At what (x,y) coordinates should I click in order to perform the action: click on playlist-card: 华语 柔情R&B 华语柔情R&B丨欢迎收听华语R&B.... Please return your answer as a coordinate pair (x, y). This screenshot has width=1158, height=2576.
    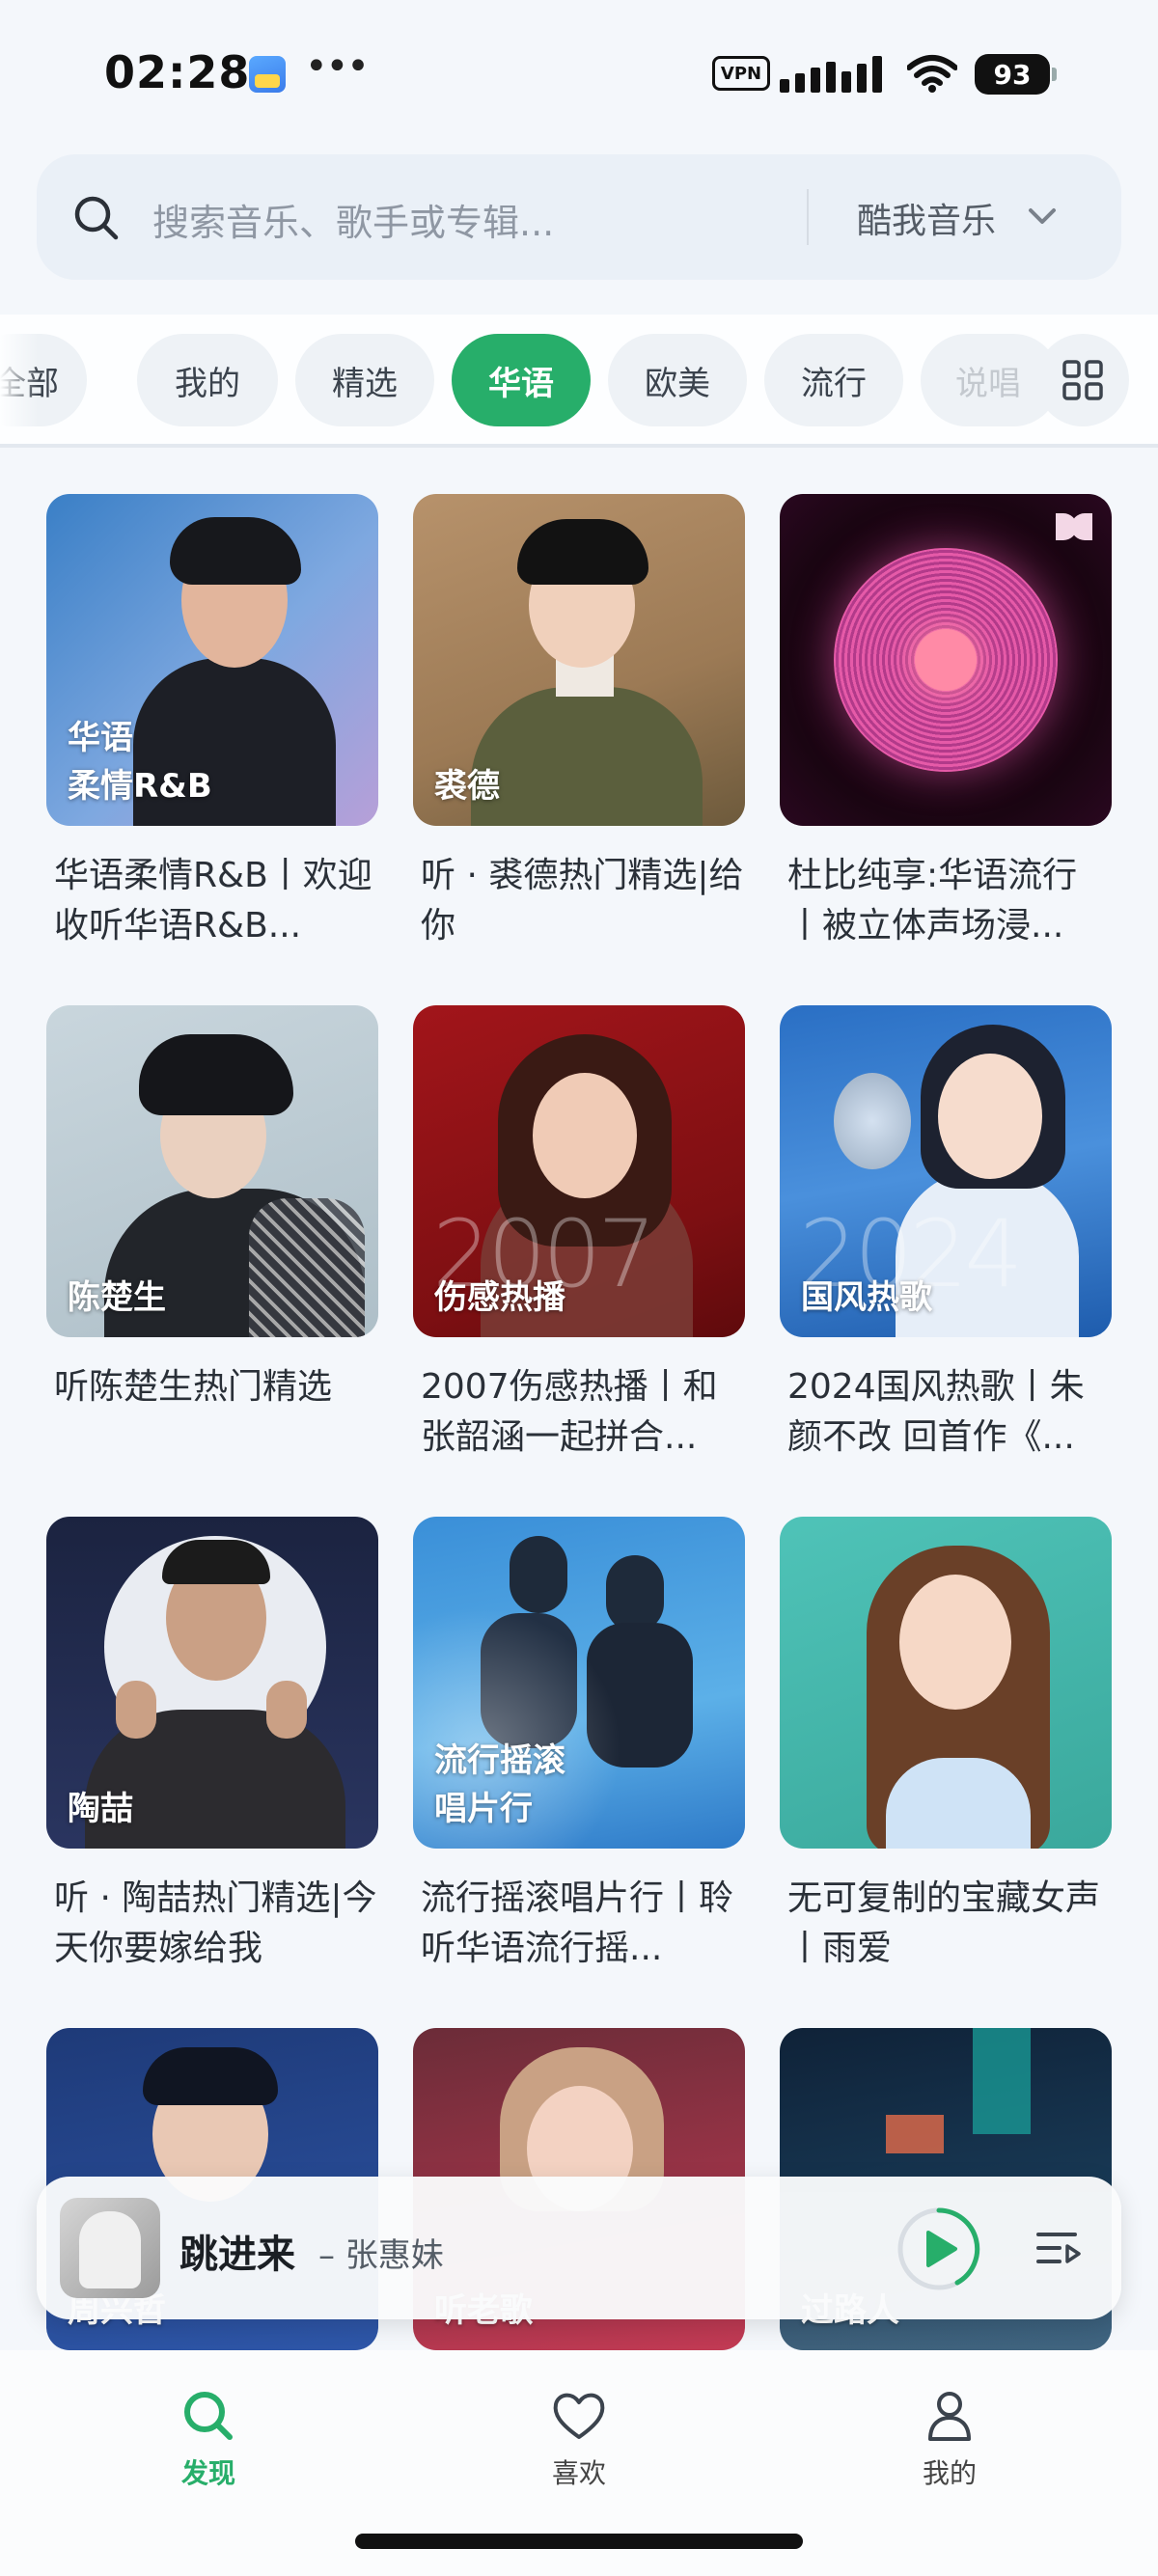
    Looking at the image, I should click on (212, 723).